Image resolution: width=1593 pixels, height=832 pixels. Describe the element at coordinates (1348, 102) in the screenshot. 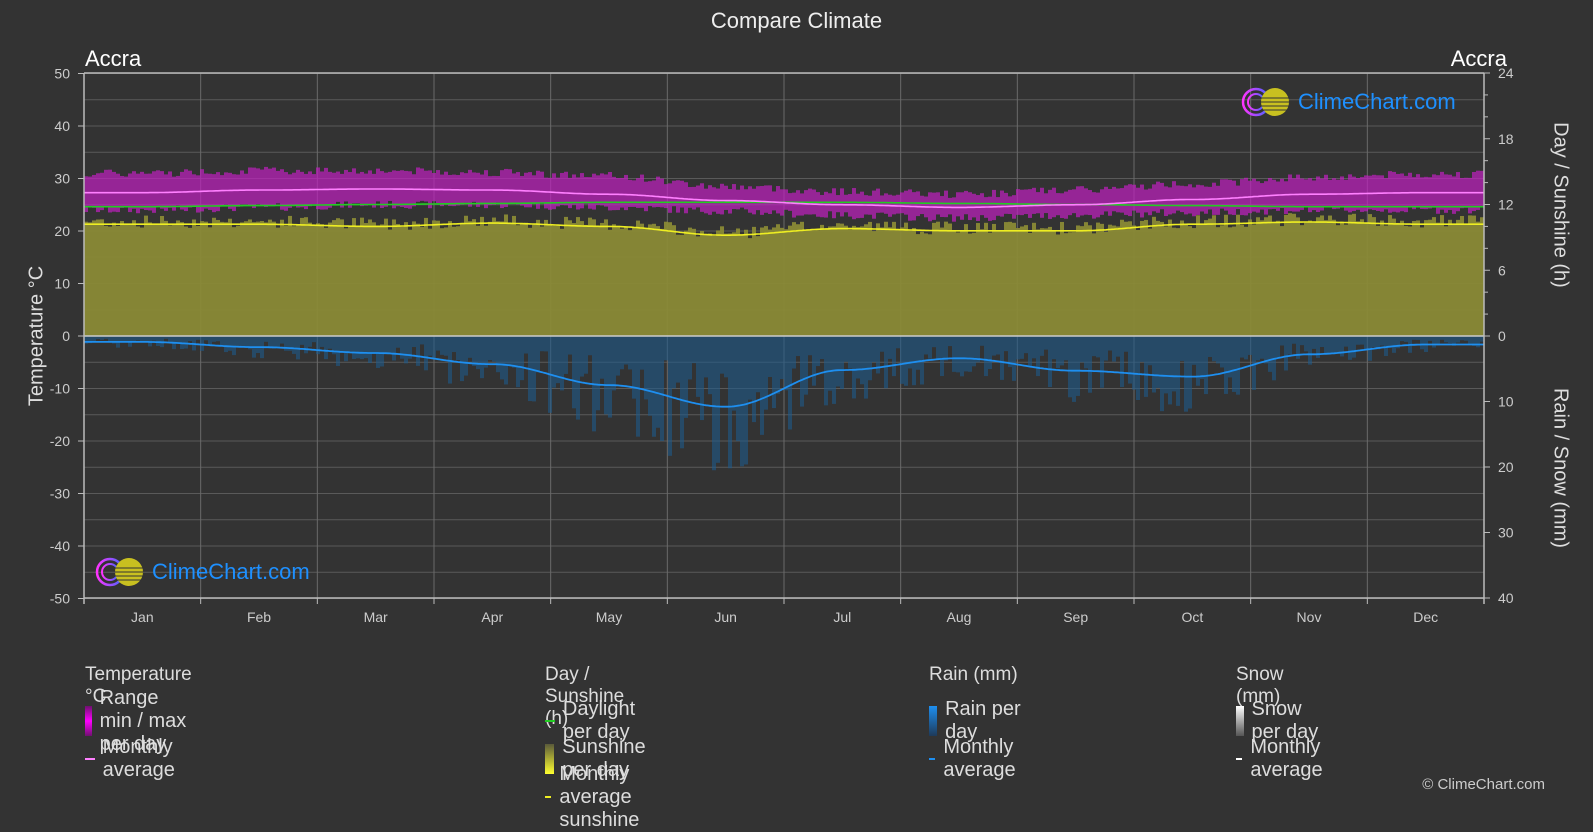

I see `brand-logo-top: ClimeChart.com` at that location.